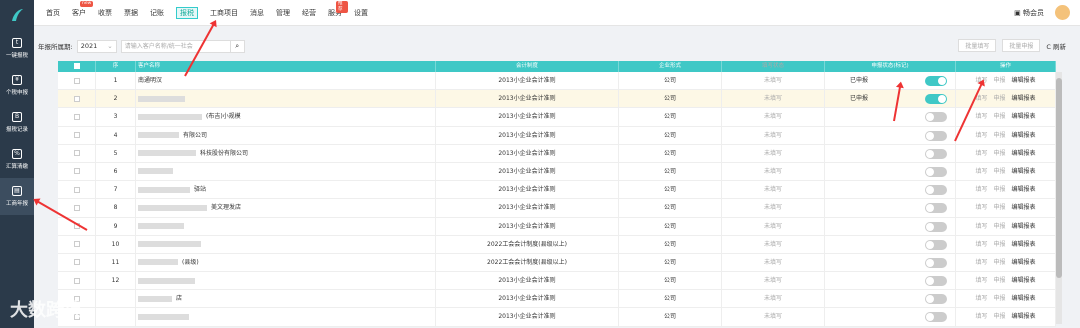 This screenshot has width=1080, height=328. What do you see at coordinates (557, 226) in the screenshot?
I see `table-row: 9 2013小企业会计准则 公司 未填写 填写 申报 编辑报表` at bounding box center [557, 226].